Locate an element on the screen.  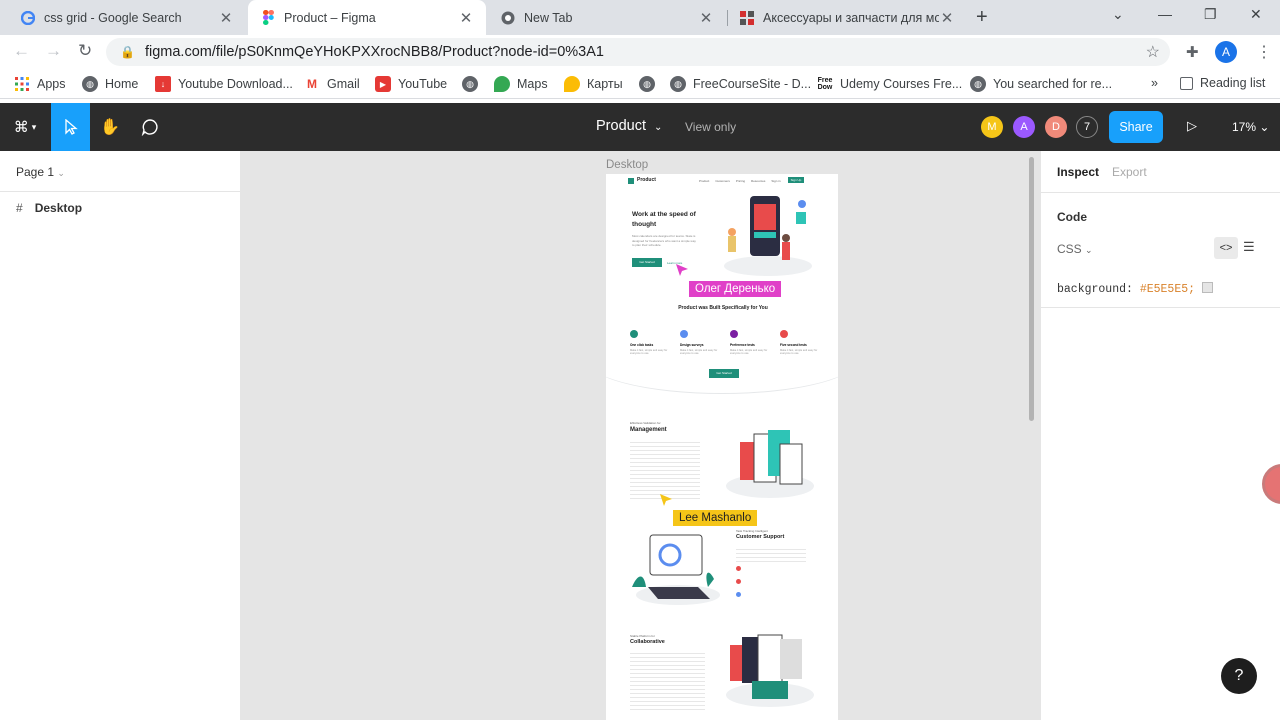
hand-tool: ✋ is located at coordinates (110, 127).